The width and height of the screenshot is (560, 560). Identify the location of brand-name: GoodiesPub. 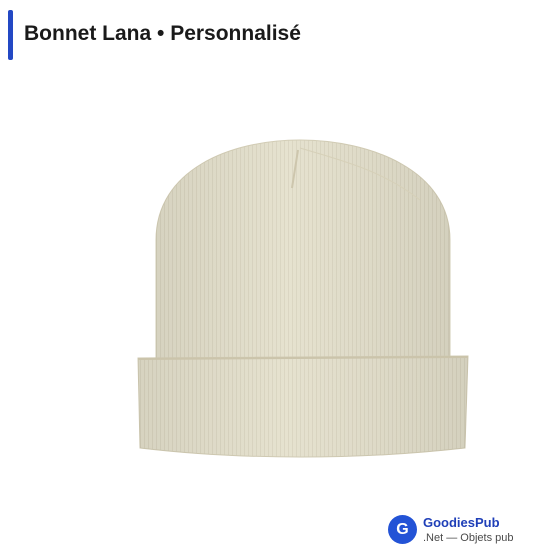
(461, 522).